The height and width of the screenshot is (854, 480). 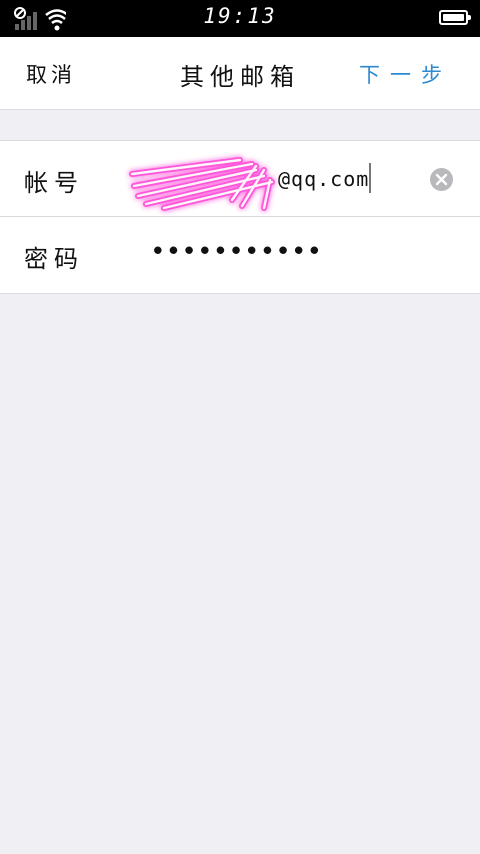 I want to click on clear-circle-icon, so click(x=441, y=179).